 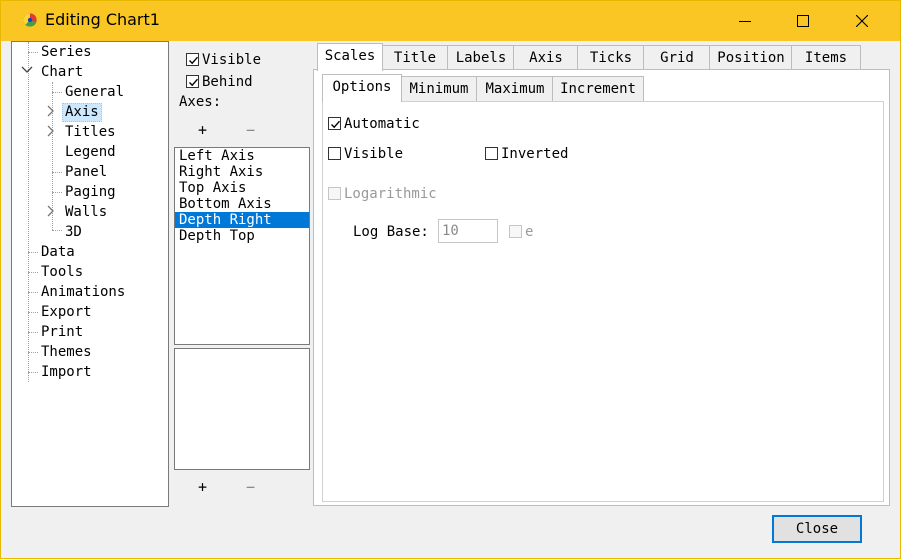 What do you see at coordinates (86, 172) in the screenshot?
I see `tree-item-panel: Panel` at bounding box center [86, 172].